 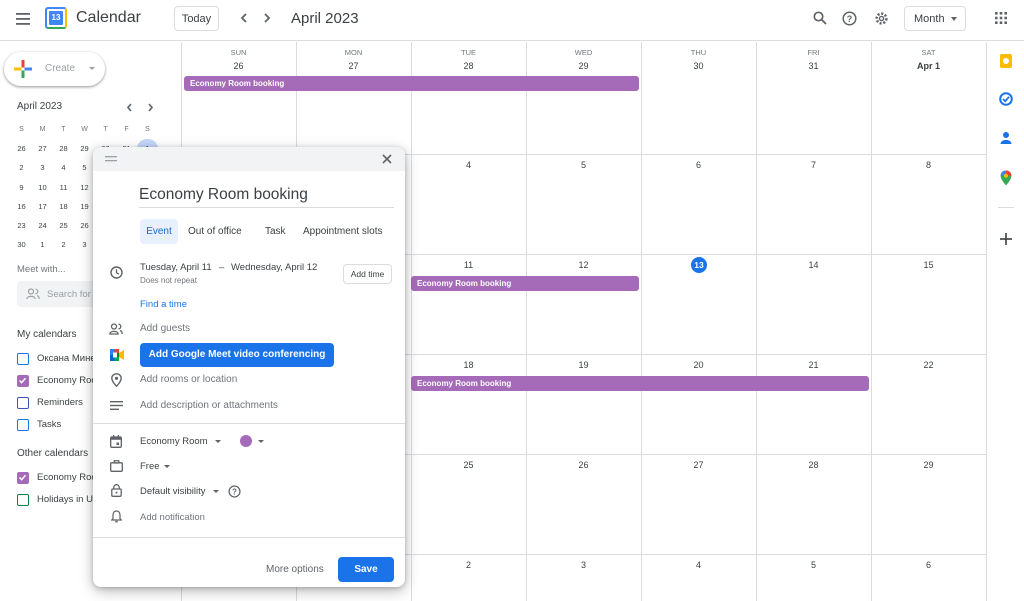 What do you see at coordinates (366, 569) in the screenshot?
I see `save-button: Save` at bounding box center [366, 569].